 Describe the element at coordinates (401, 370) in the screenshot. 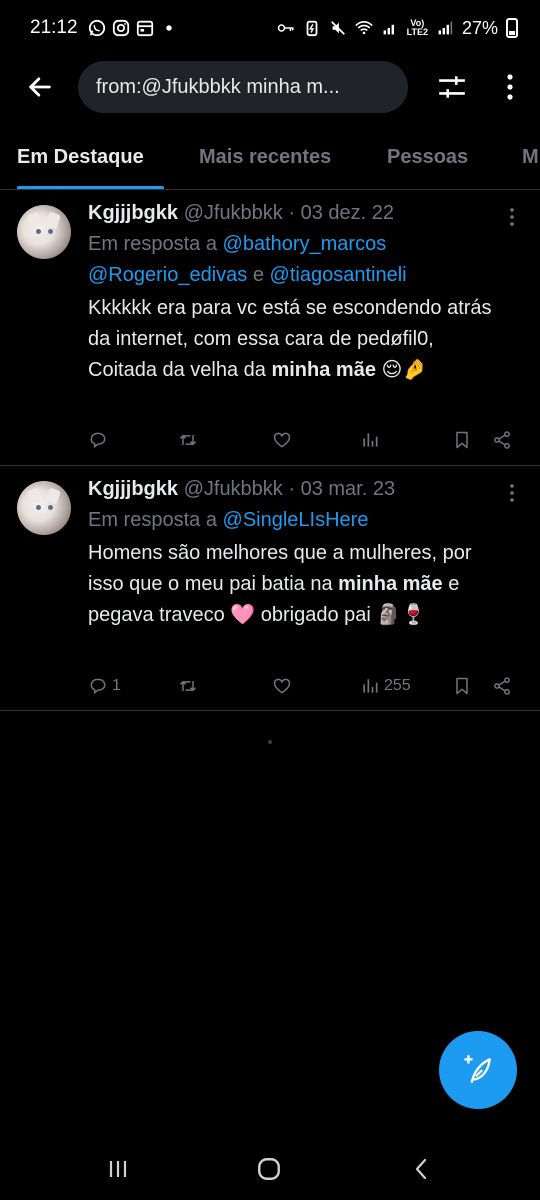

I see `tweet-text-part: 😌🤌` at that location.